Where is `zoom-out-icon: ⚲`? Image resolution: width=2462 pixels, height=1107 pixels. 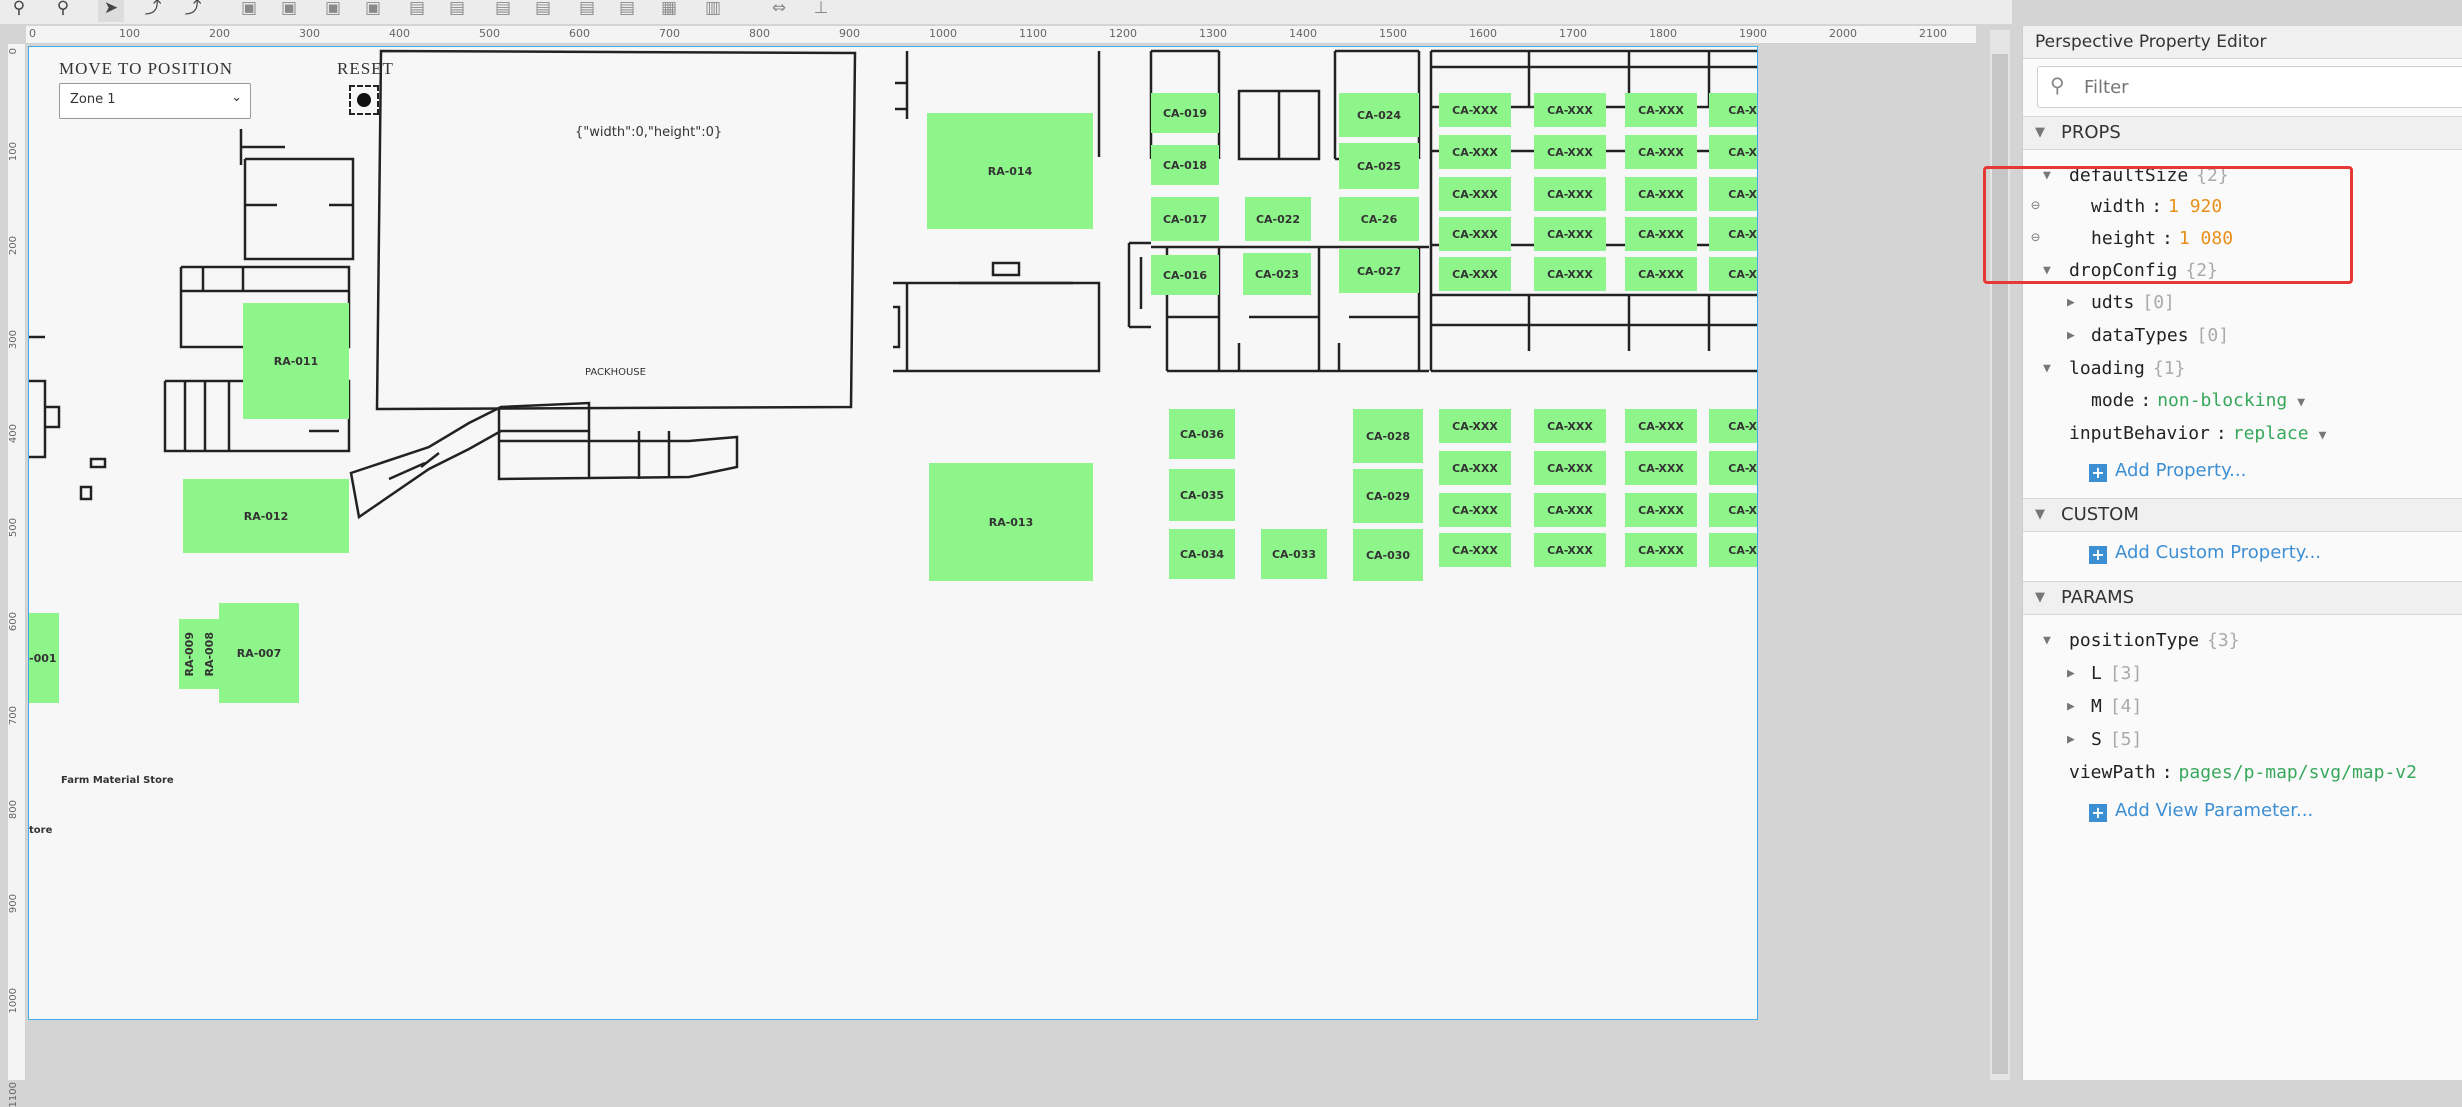 zoom-out-icon: ⚲ is located at coordinates (19, 11).